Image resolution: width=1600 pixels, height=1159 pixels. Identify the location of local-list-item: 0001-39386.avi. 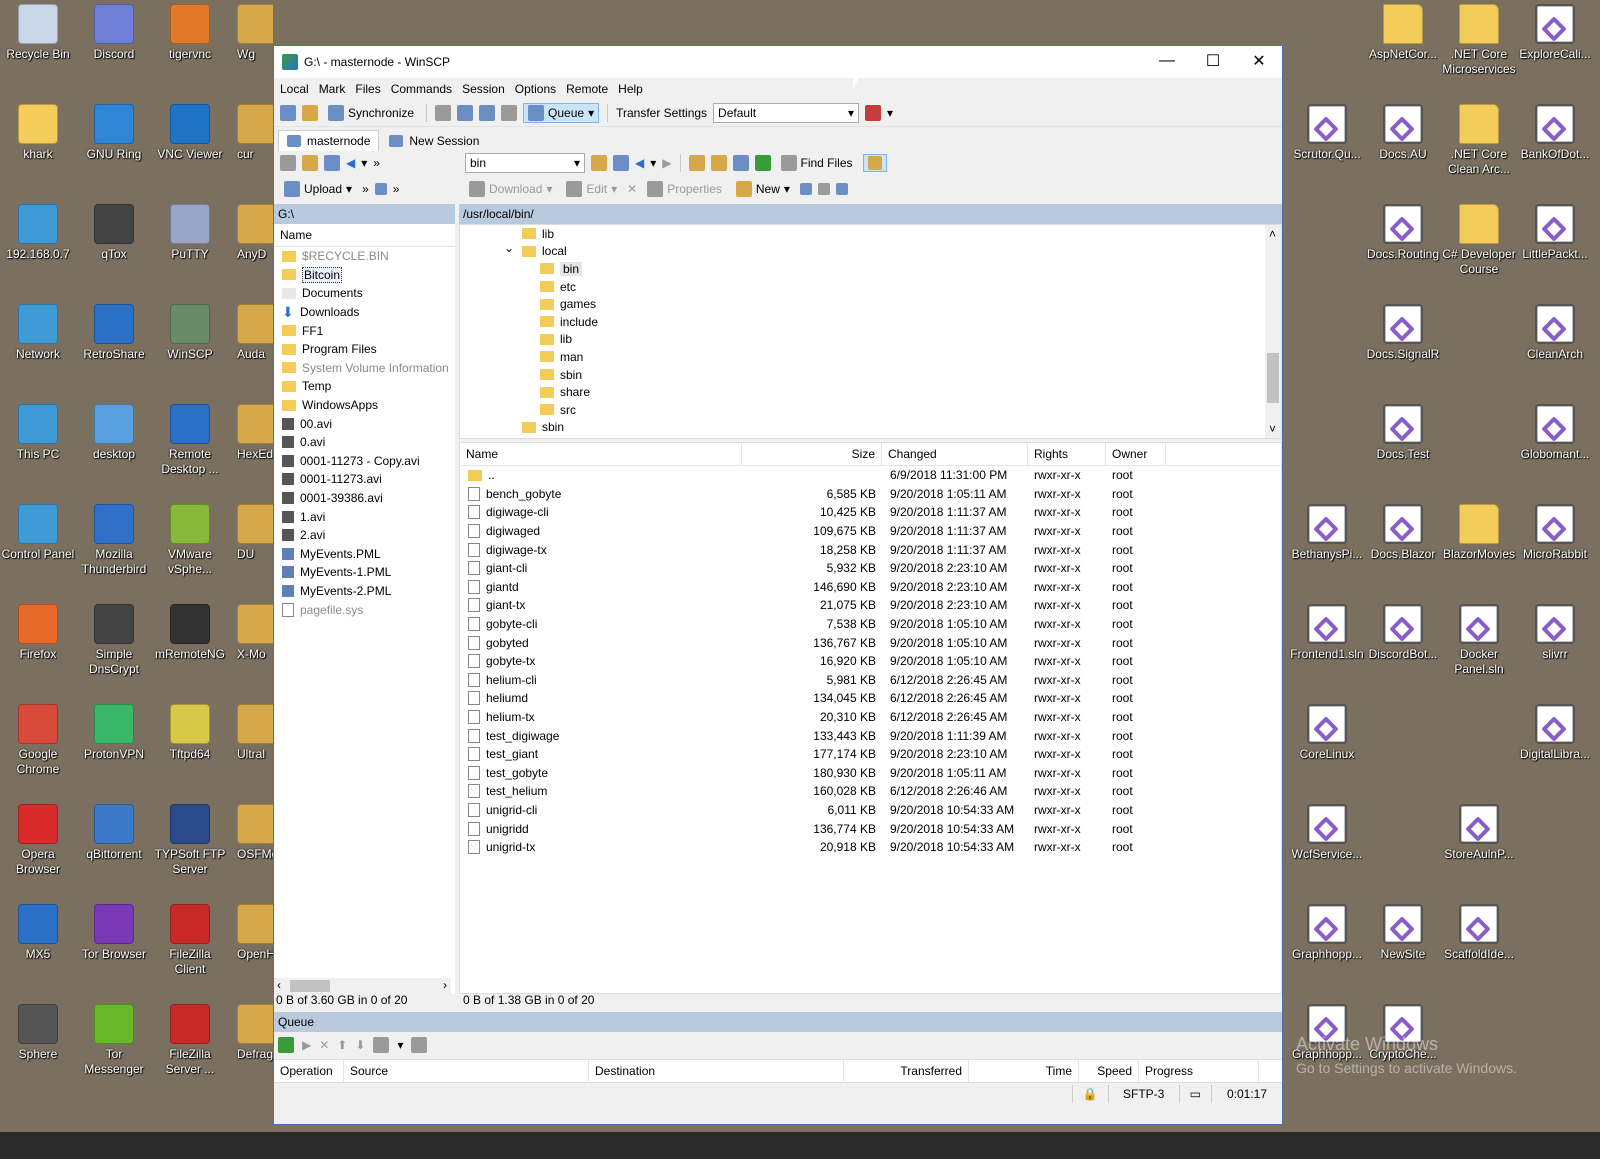
(364, 498).